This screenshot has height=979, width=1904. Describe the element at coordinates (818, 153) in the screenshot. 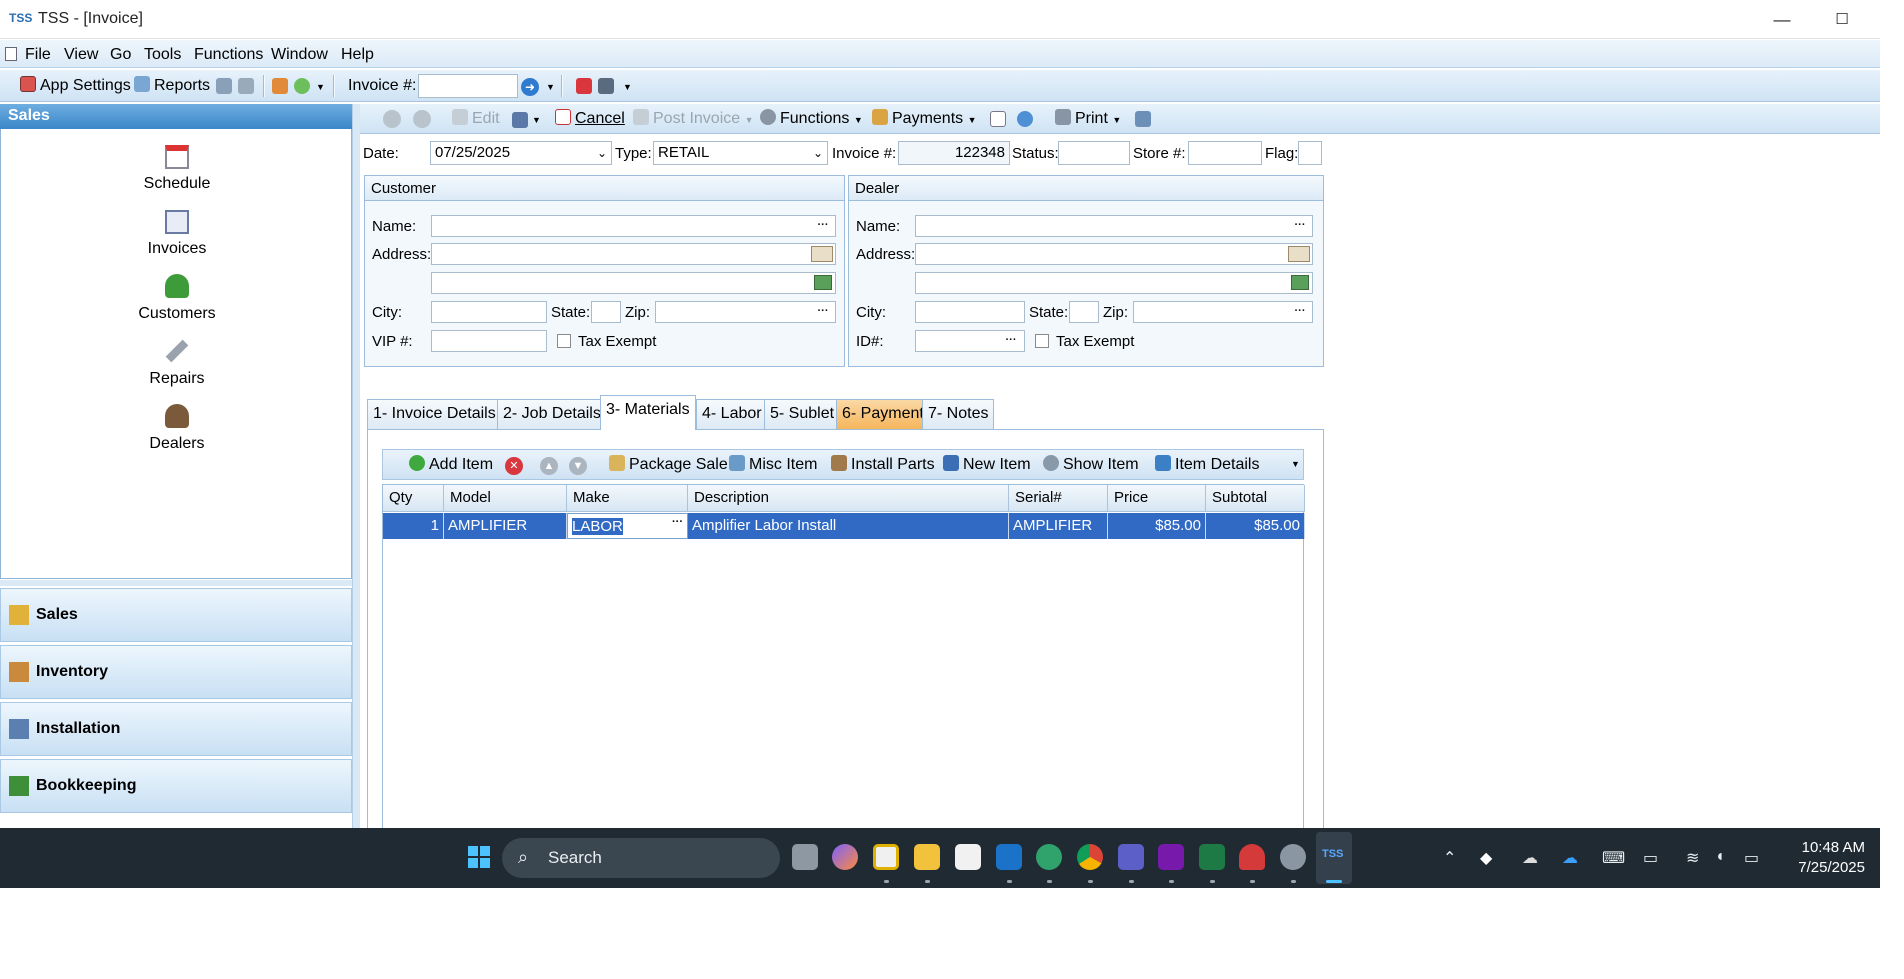

I see `chevron-down-icon: ⌄` at that location.